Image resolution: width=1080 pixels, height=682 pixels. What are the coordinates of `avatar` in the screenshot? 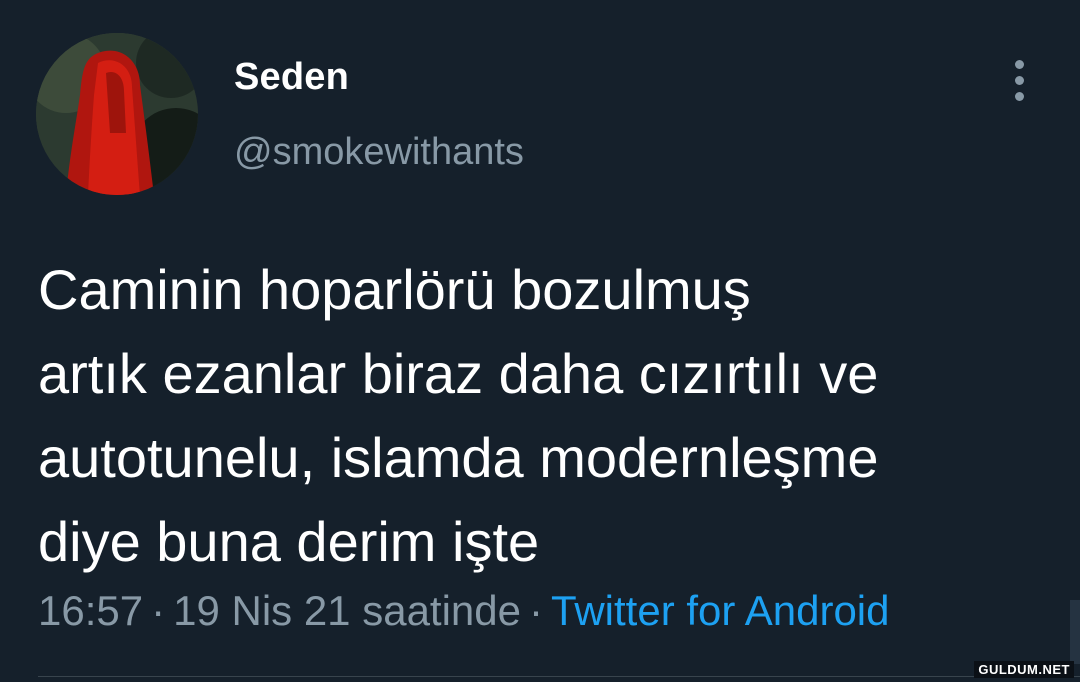 It's located at (117, 114).